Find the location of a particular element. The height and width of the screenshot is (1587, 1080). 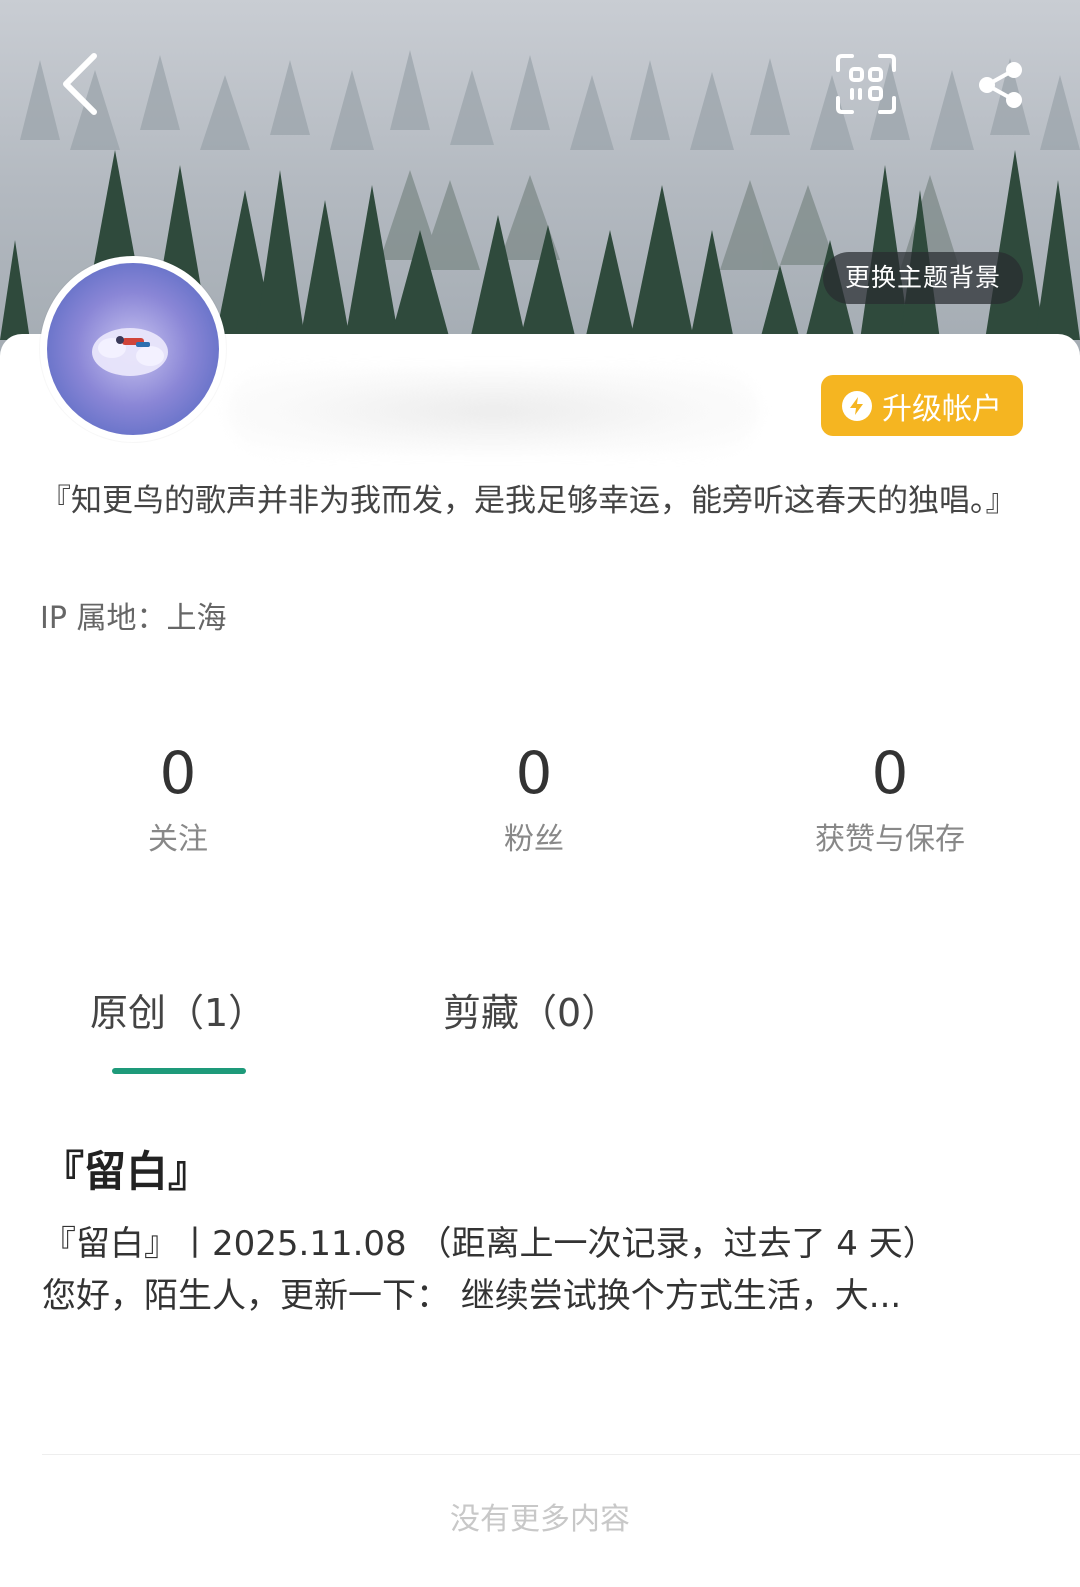

stat-likes-saves: 0 获赞与保存 is located at coordinates (890, 799).